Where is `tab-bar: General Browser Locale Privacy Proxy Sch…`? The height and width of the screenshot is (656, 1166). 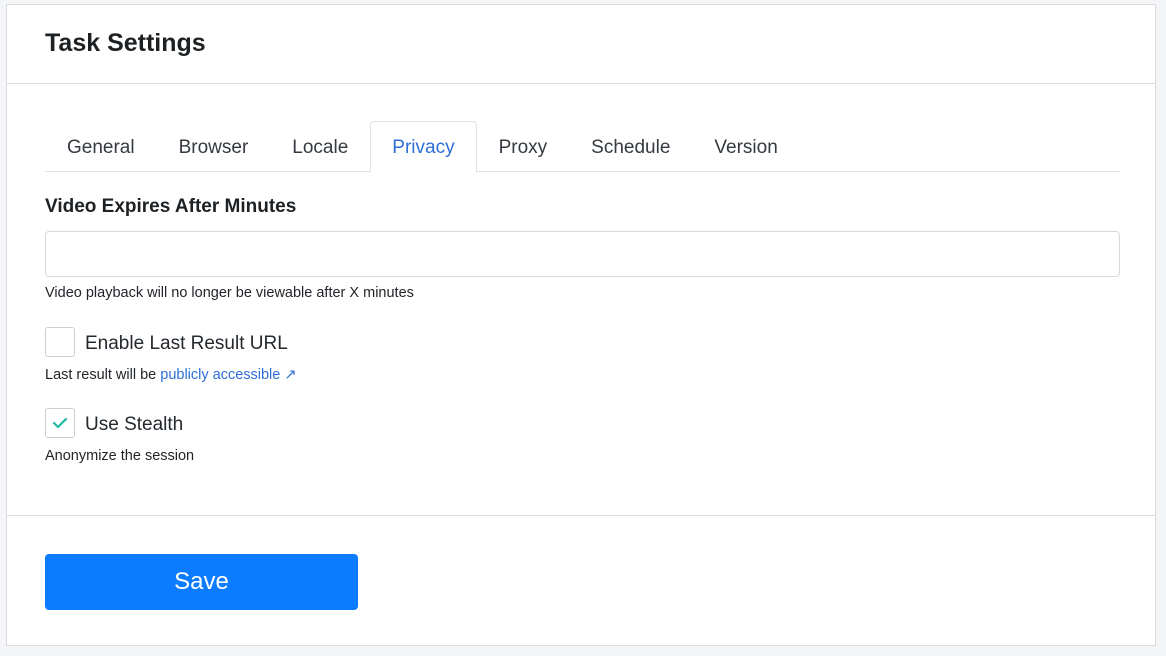
tab-bar: General Browser Locale Privacy Proxy Sch… is located at coordinates (582, 147).